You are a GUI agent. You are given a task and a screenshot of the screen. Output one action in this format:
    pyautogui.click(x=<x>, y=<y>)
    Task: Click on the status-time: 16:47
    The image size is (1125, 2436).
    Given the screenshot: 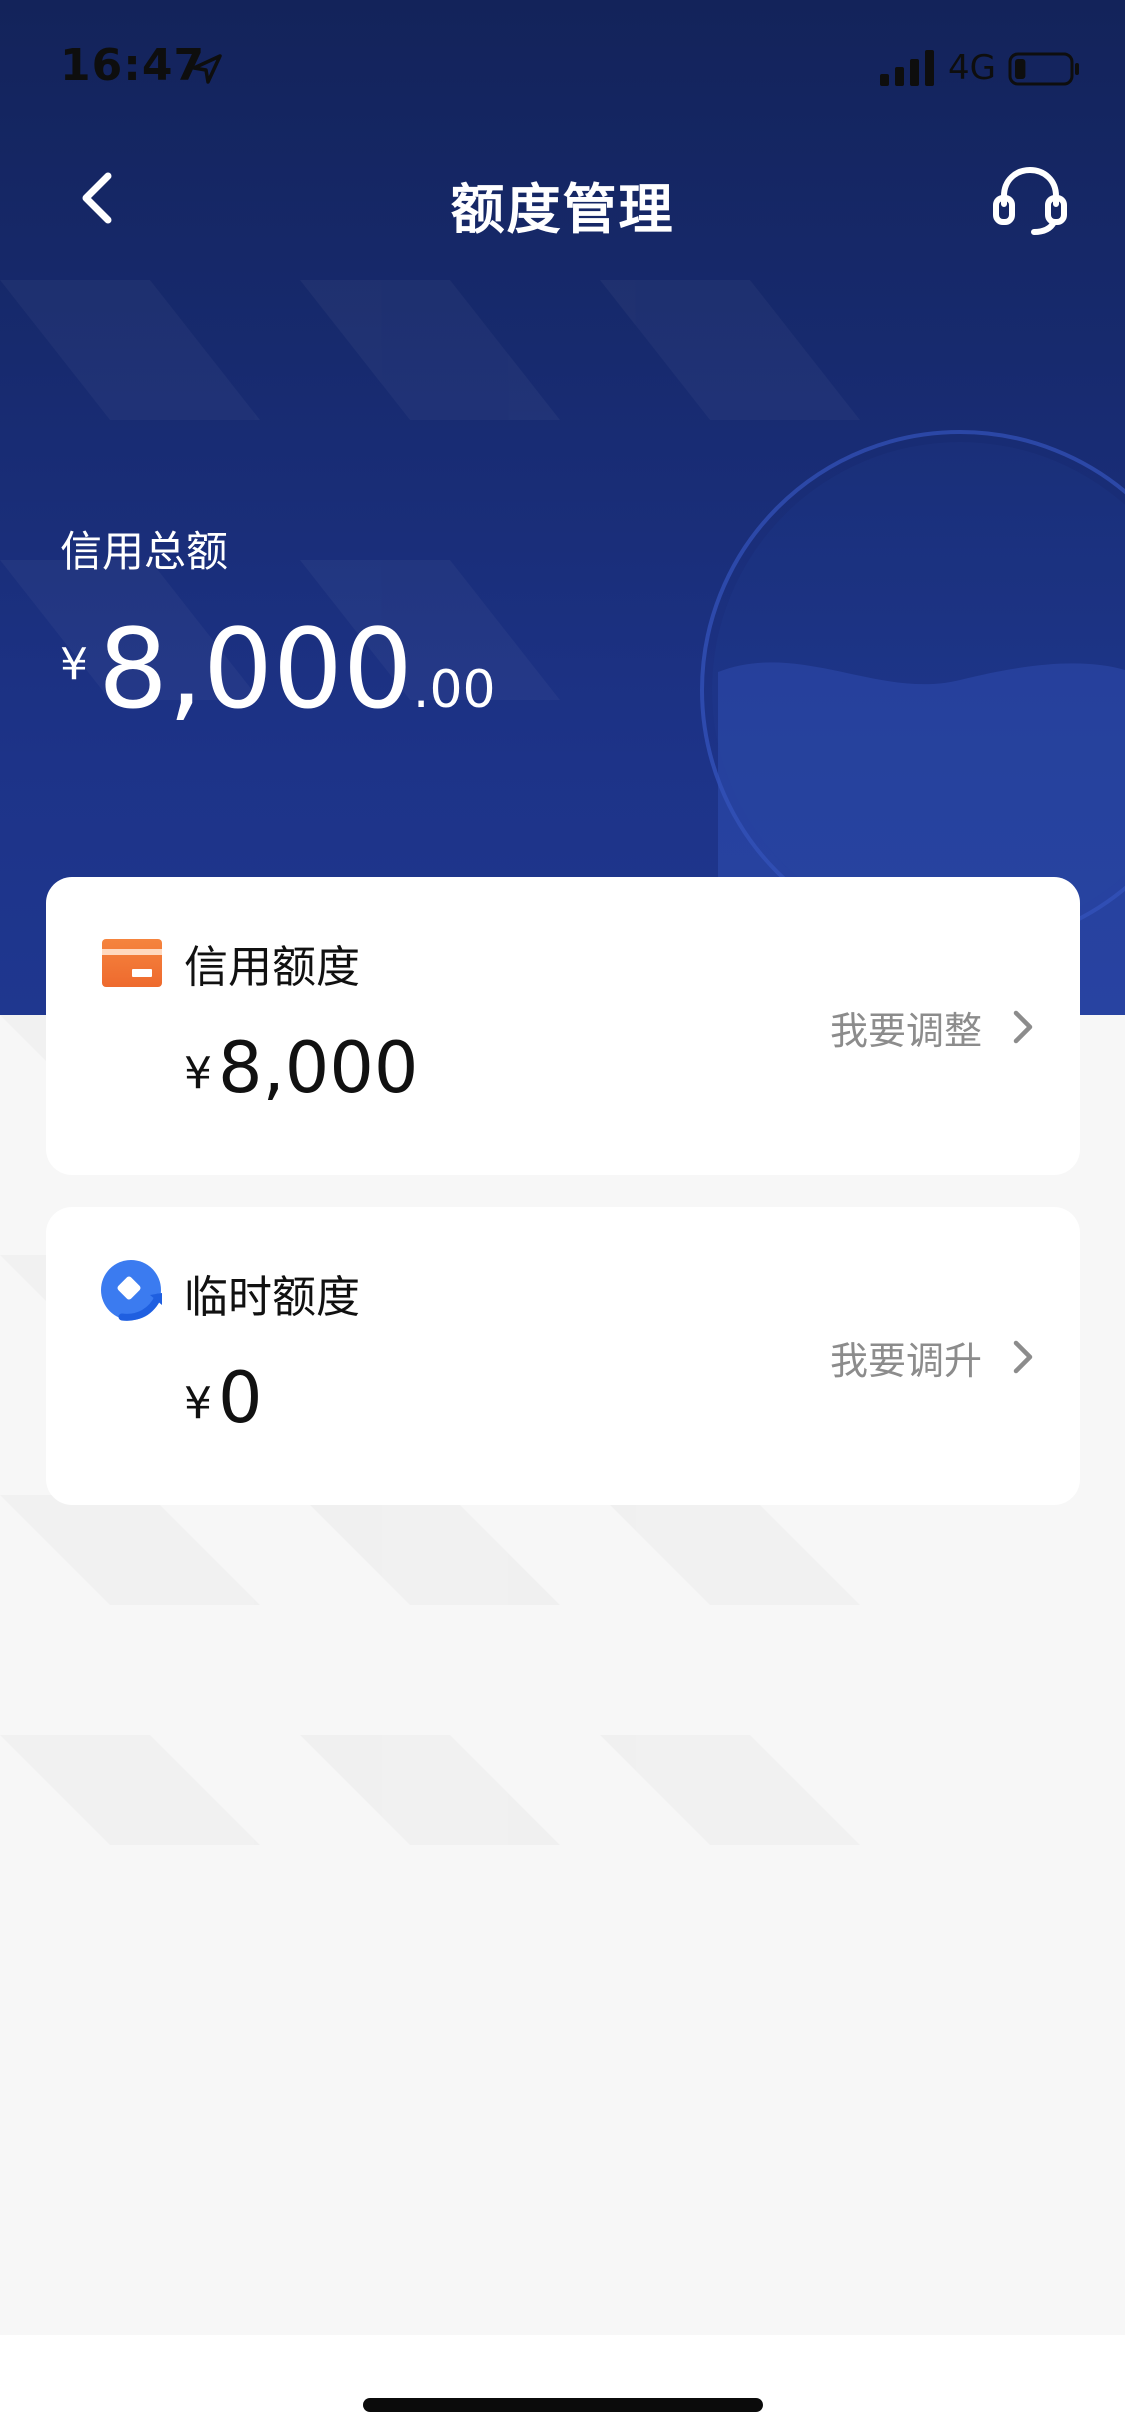 What is the action you would take?
    pyautogui.click(x=133, y=65)
    